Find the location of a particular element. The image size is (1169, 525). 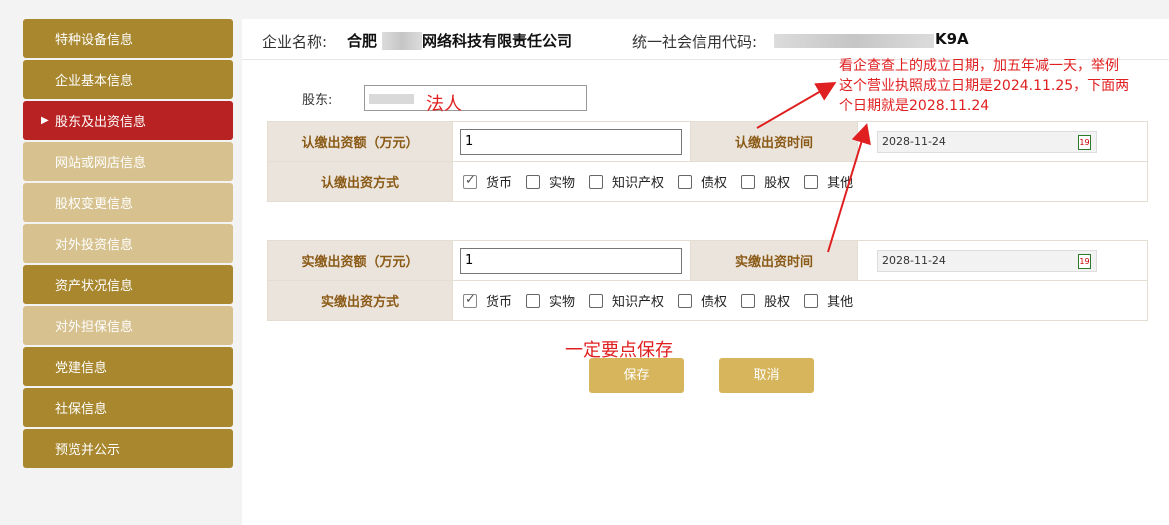

paid-time-cell: 2028-11-24 19 is located at coordinates (1002, 260).